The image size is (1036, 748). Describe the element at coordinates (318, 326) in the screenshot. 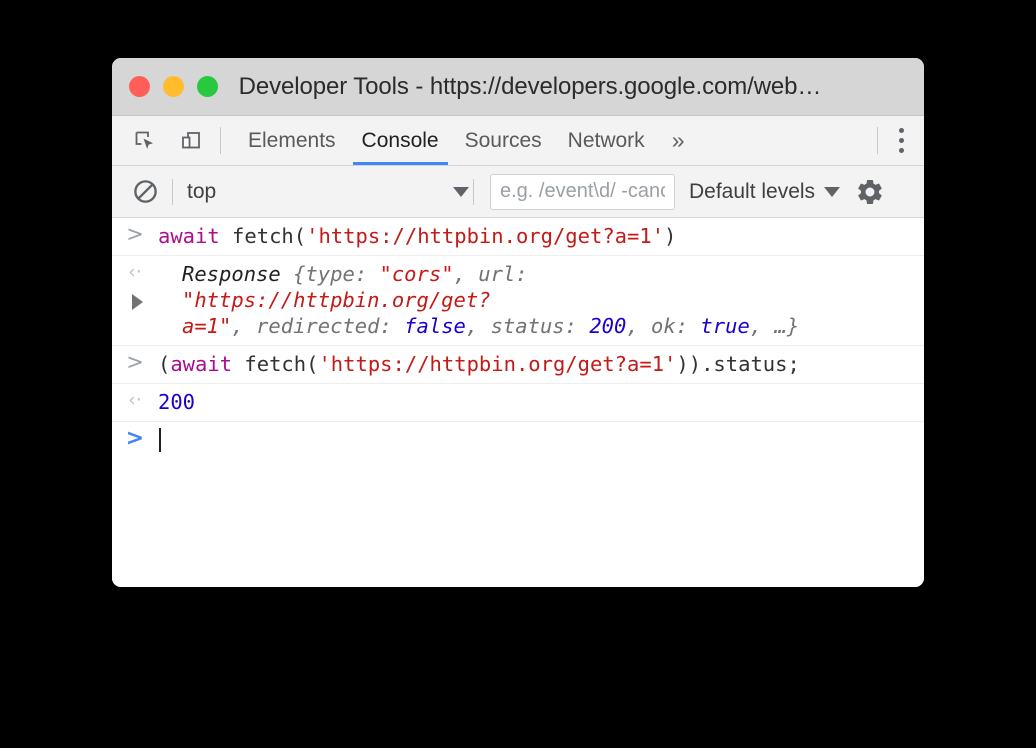

I see `prop-redirected: redirected` at that location.